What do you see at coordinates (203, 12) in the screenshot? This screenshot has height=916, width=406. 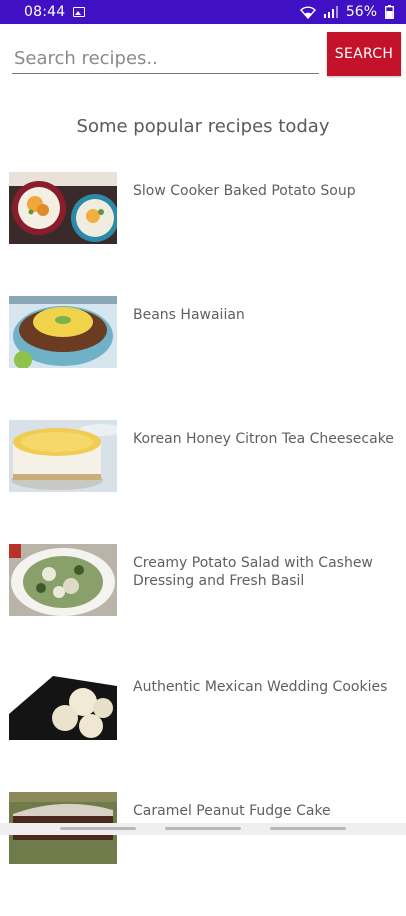 I see `status-bar: 08:44 56%` at bounding box center [203, 12].